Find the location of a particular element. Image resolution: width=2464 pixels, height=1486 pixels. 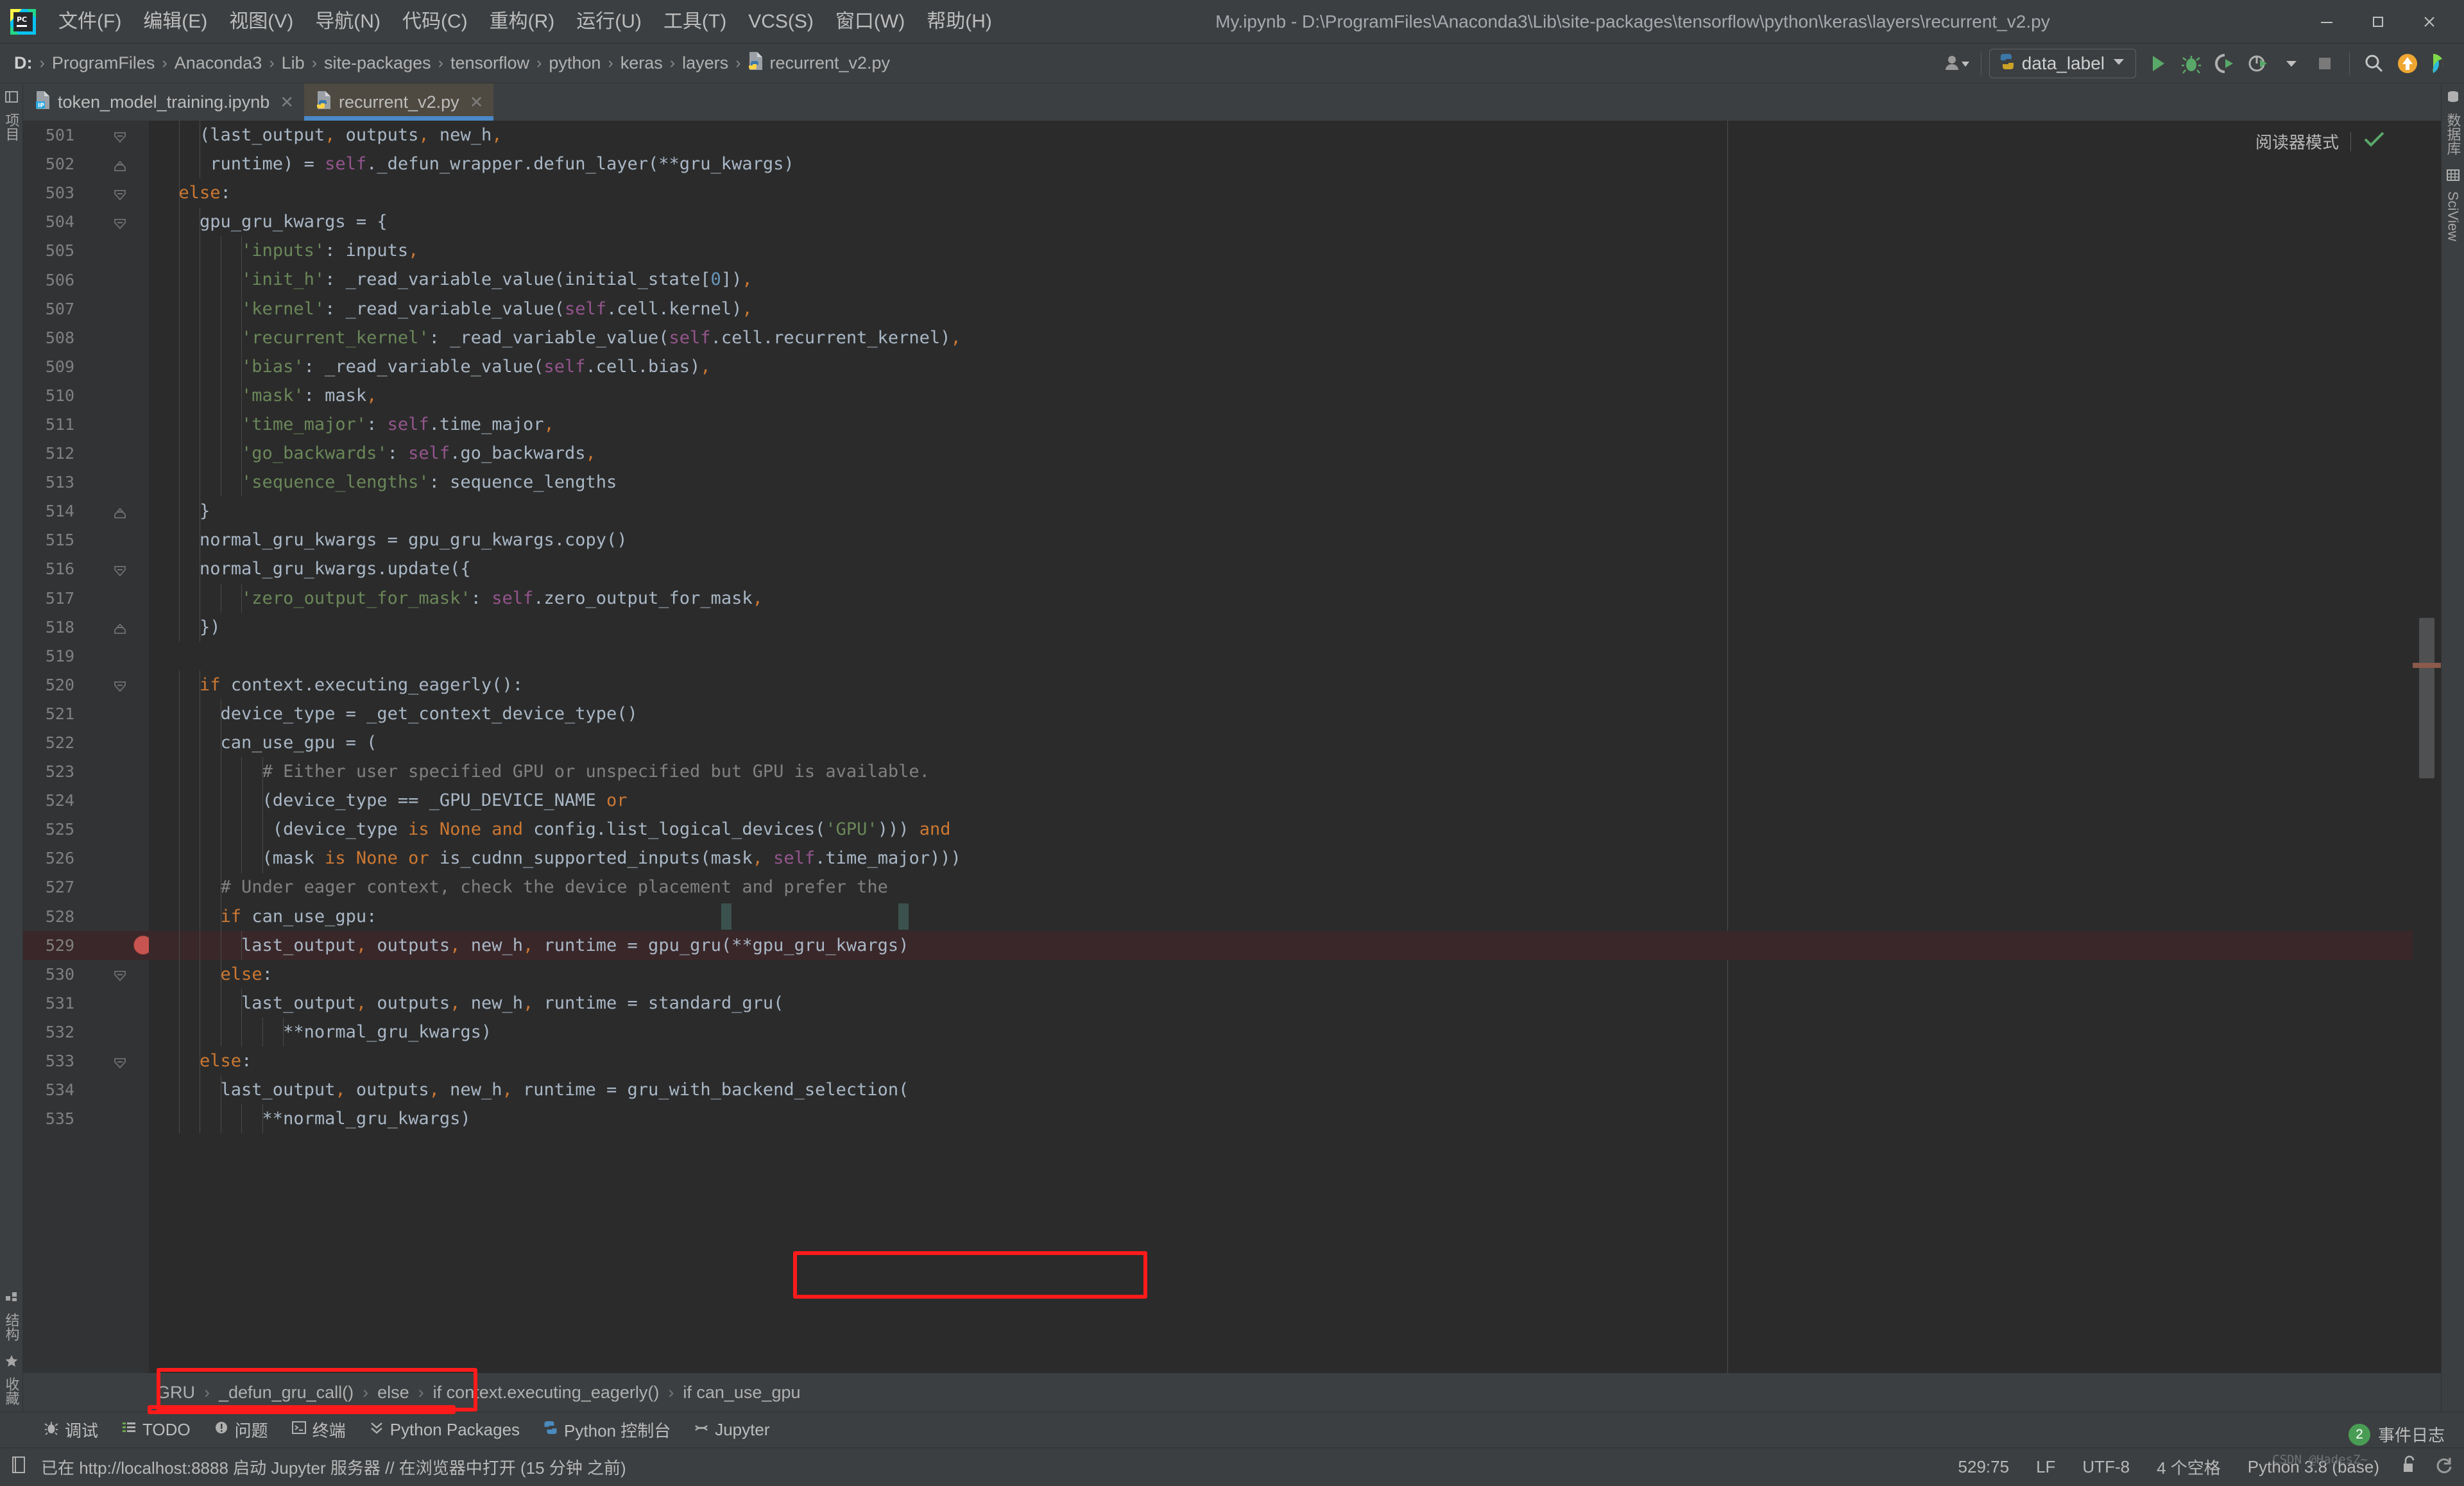

gutter-line: 530 is located at coordinates (86, 974).